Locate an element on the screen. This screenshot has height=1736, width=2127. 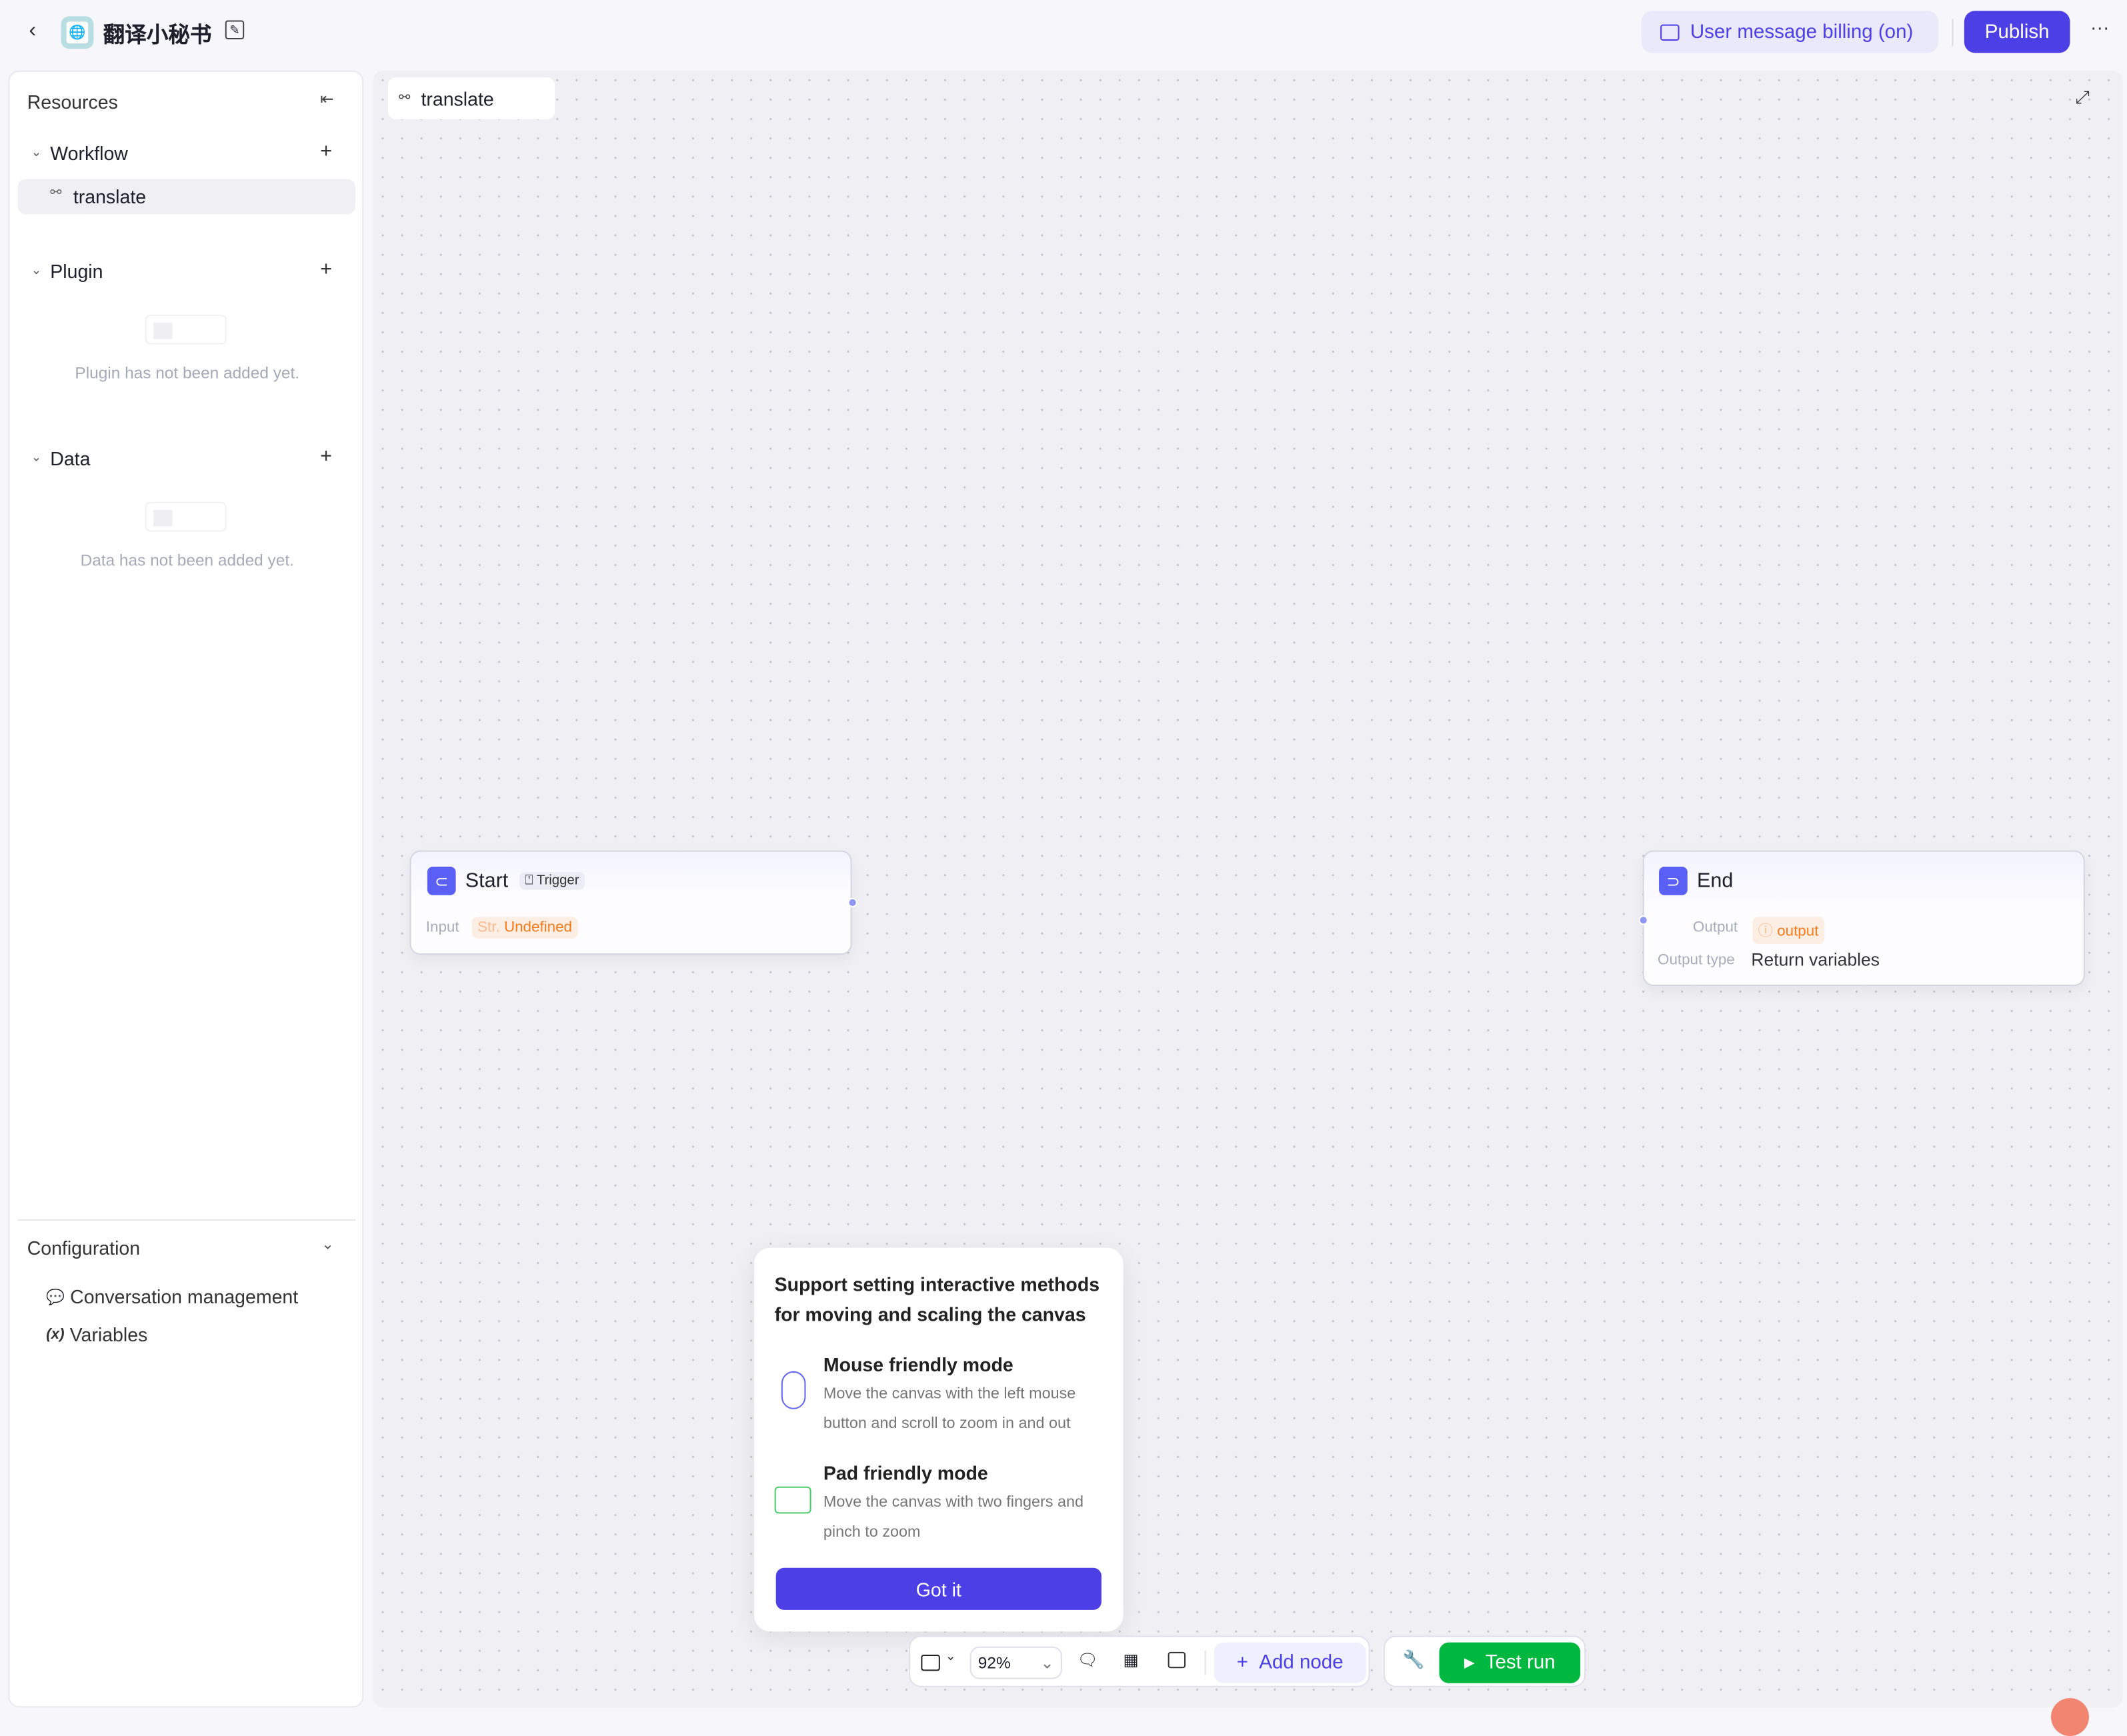
item-label: translate is located at coordinates (110, 196).